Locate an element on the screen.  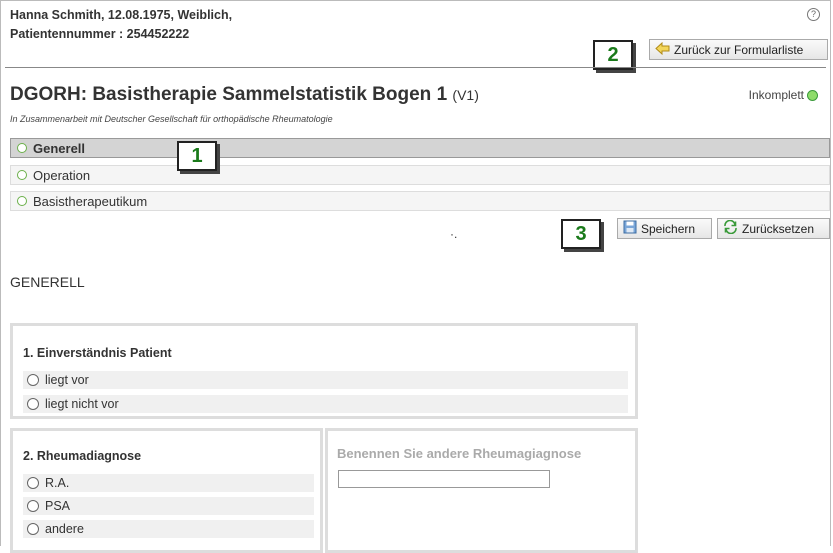
loading-indicator: ·. is located at coordinates (454, 234).